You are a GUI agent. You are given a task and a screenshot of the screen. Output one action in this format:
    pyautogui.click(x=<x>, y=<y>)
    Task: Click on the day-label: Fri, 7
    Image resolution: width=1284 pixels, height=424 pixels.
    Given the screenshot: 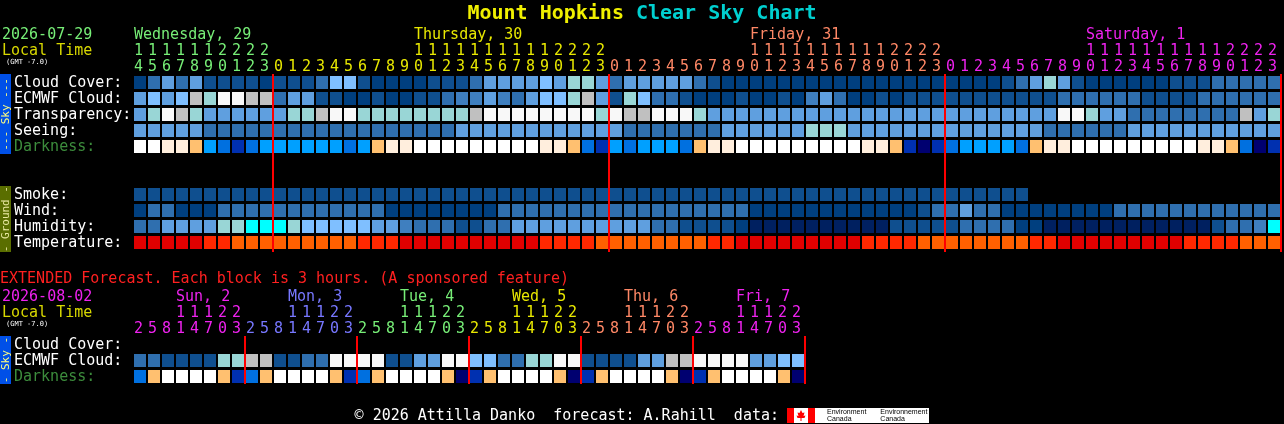 What is the action you would take?
    pyautogui.click(x=763, y=296)
    